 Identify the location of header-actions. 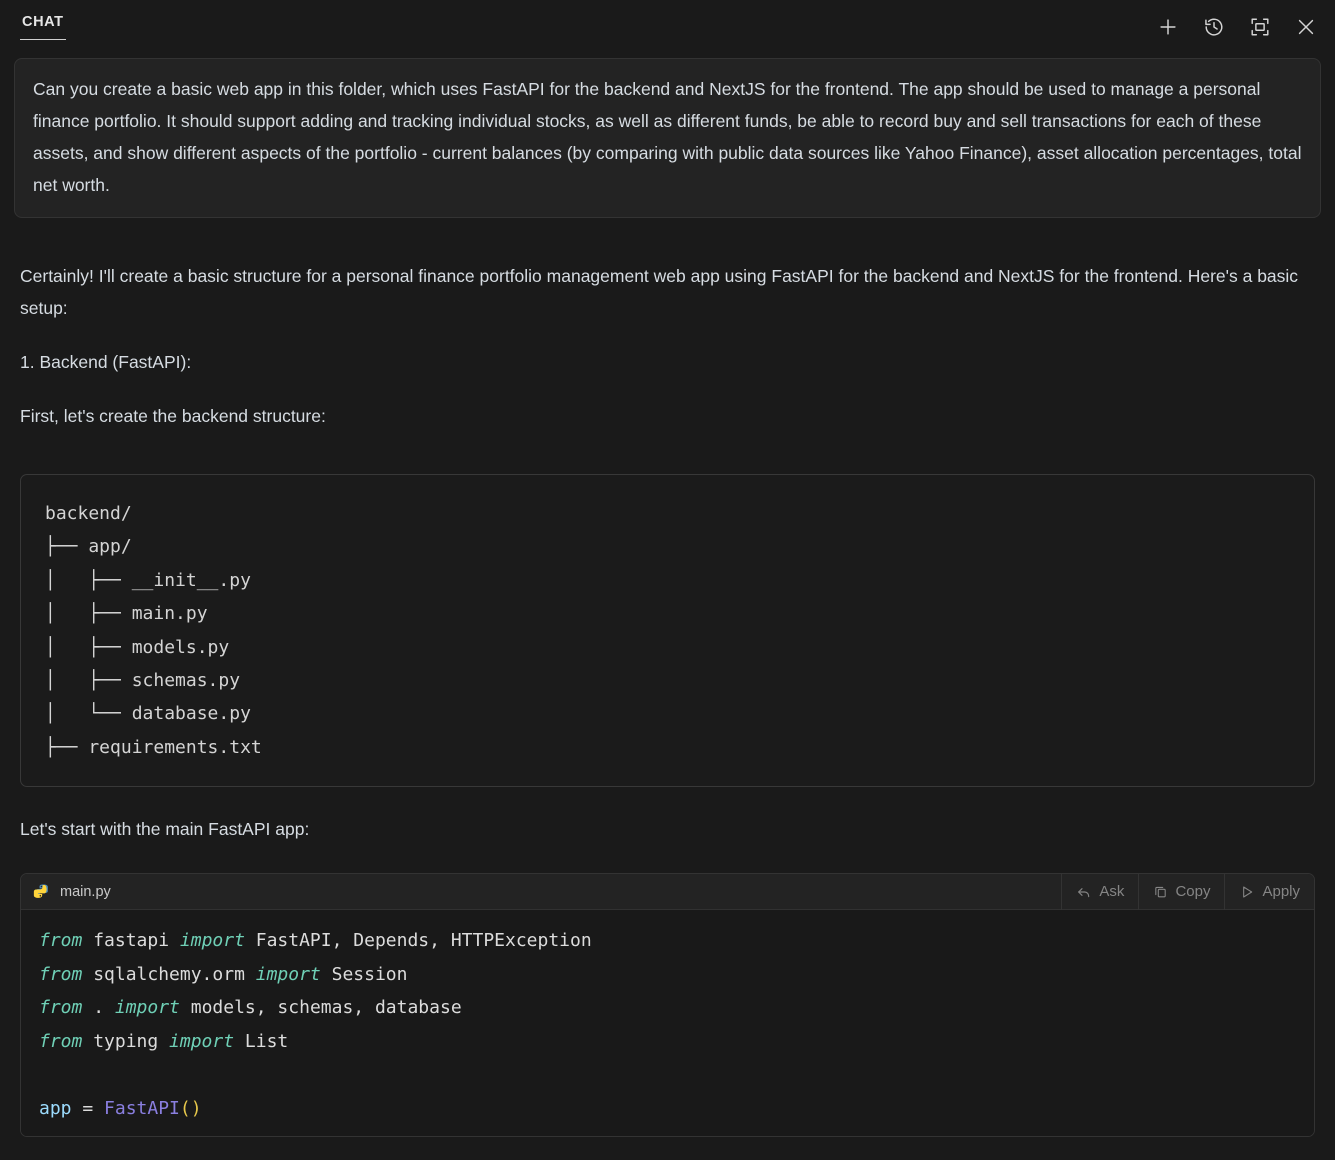
(1237, 26).